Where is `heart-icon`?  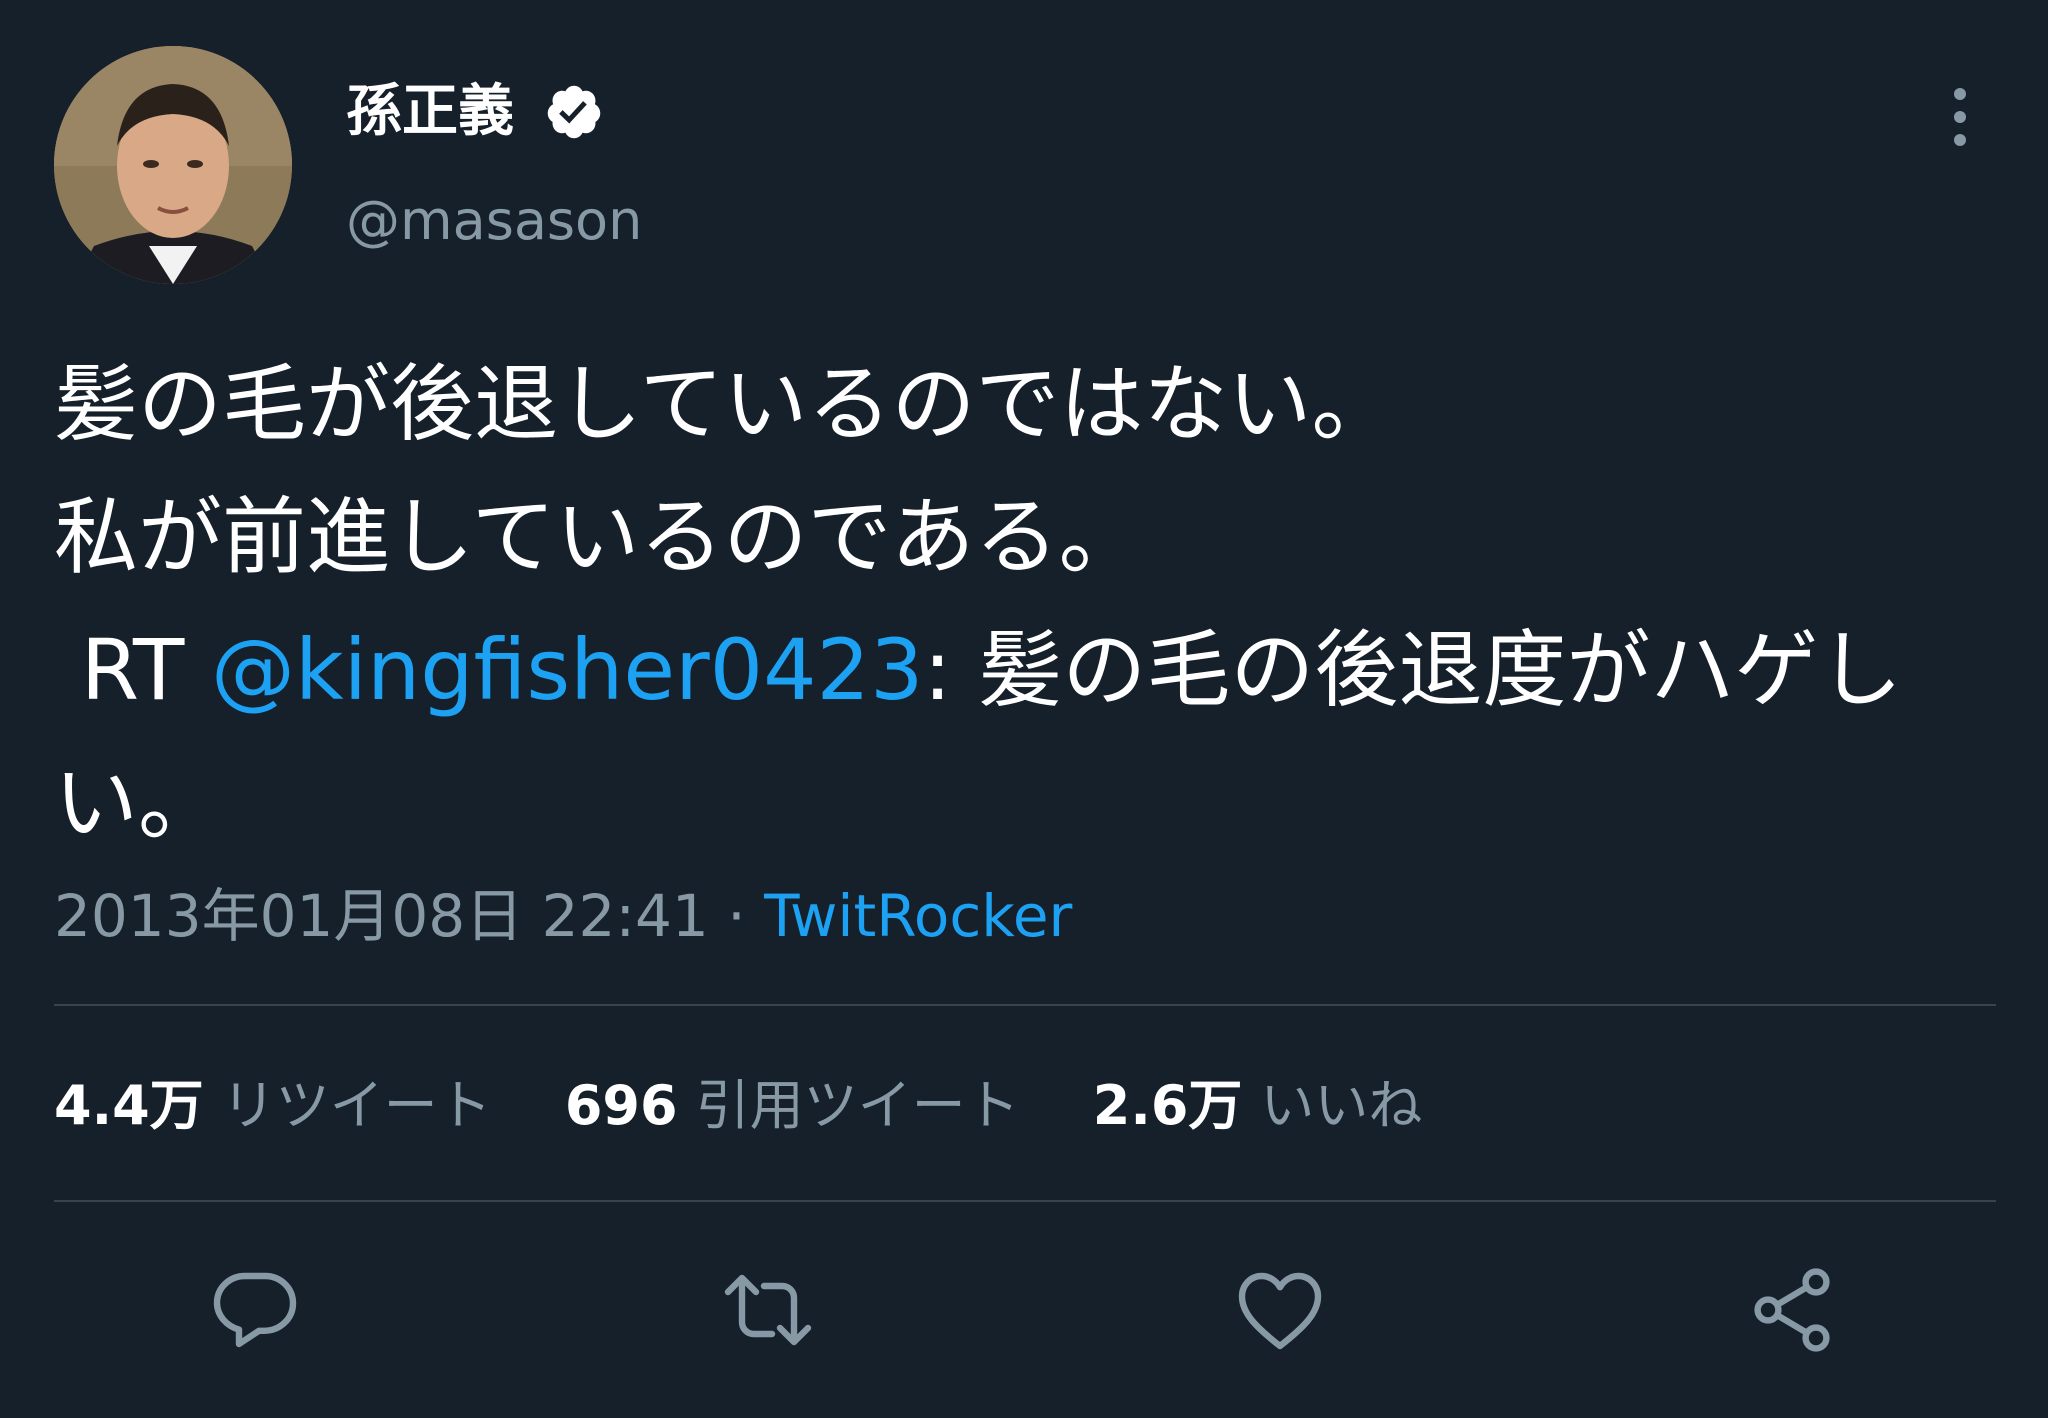 heart-icon is located at coordinates (1280, 1311).